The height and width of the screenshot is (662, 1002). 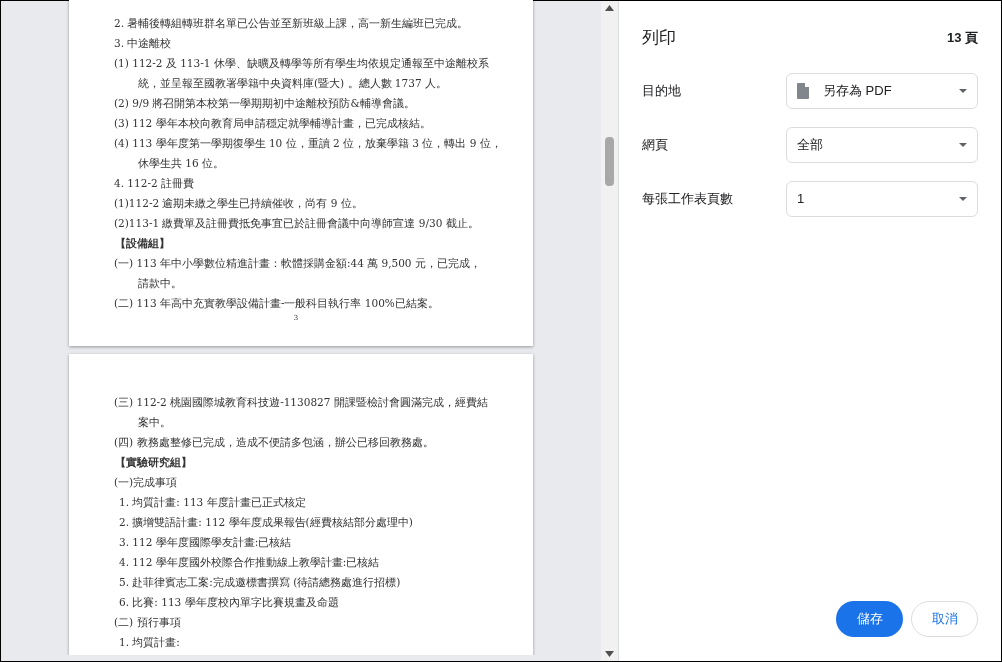 What do you see at coordinates (655, 145) in the screenshot?
I see `setting-label: 網頁` at bounding box center [655, 145].